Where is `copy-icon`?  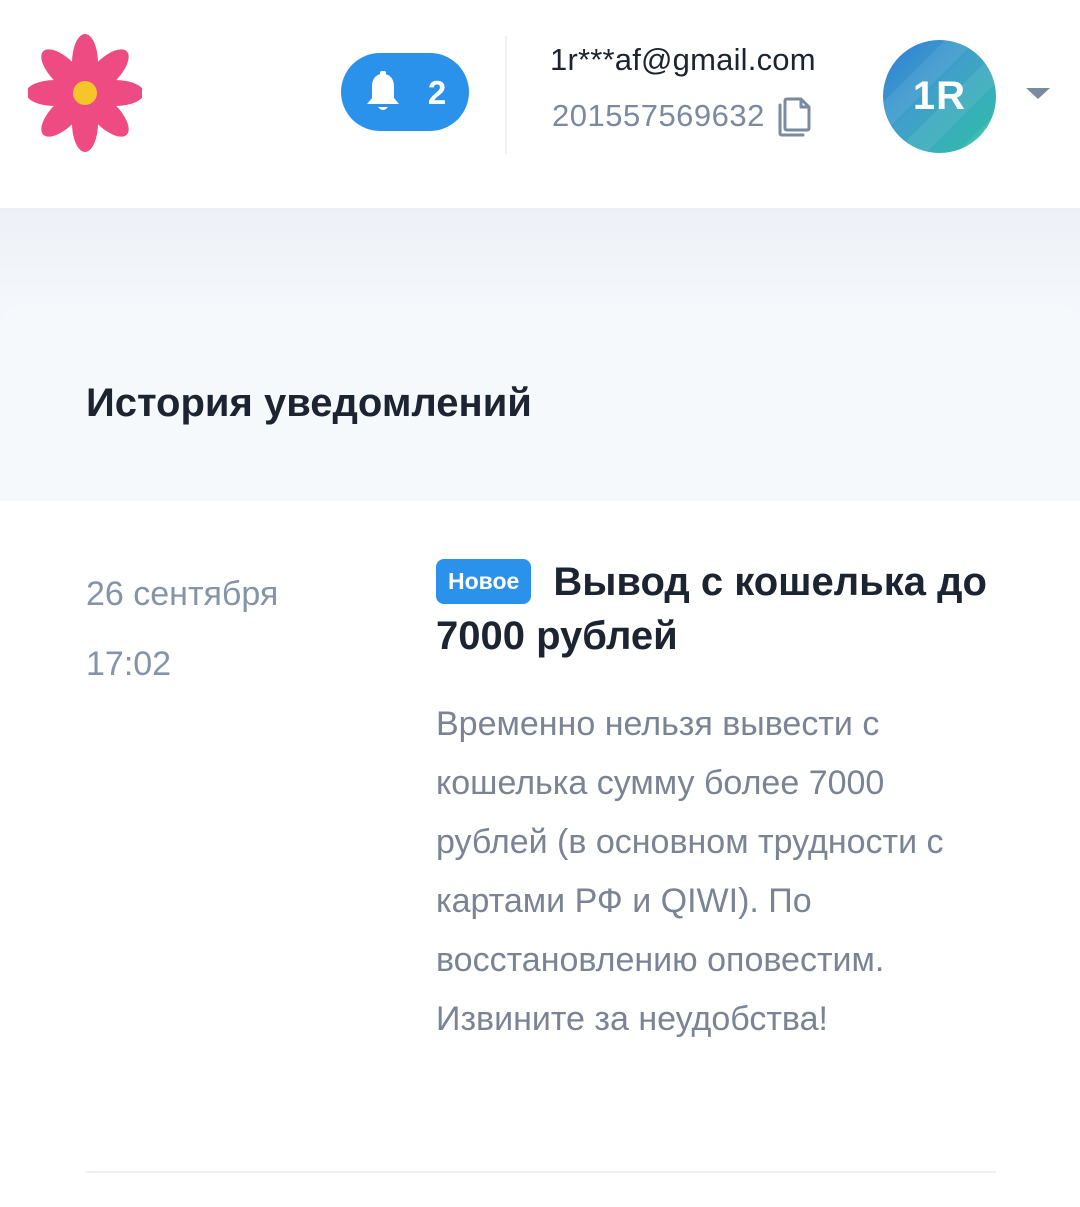 copy-icon is located at coordinates (795, 116).